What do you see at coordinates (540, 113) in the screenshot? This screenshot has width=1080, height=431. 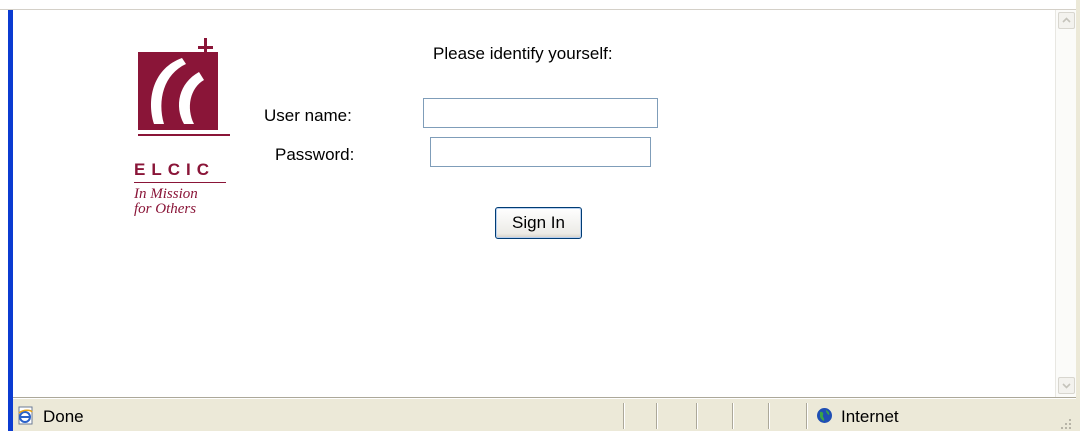 I see `username-field` at bounding box center [540, 113].